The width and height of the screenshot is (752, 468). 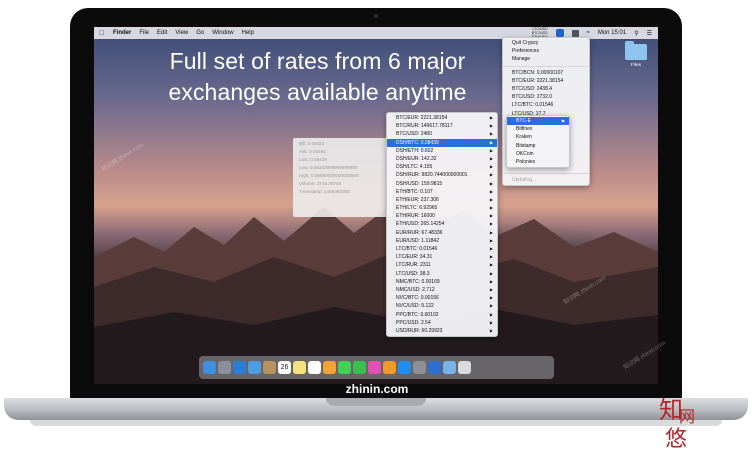 What do you see at coordinates (317, 61) in the screenshot?
I see `headline-line-1: Full set of rates from 6 major` at bounding box center [317, 61].